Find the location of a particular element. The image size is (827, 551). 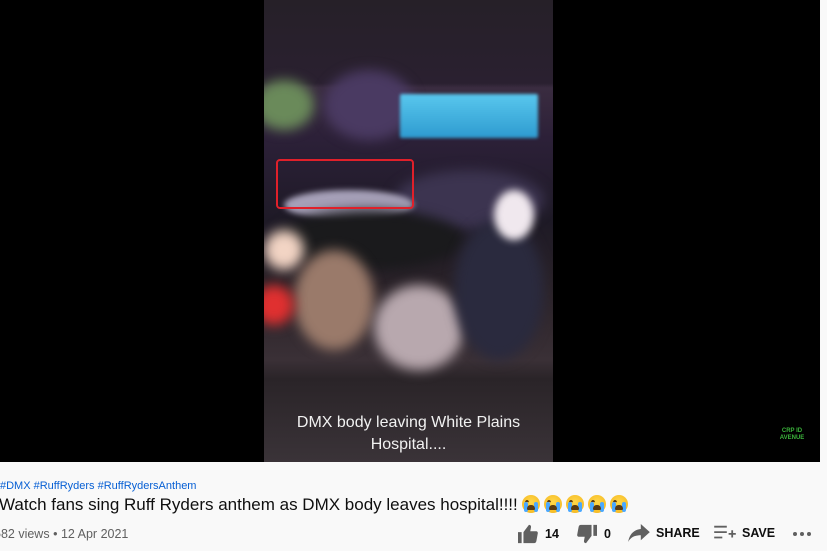

channel-watermark: CRP ID AVENUE is located at coordinates (792, 435).